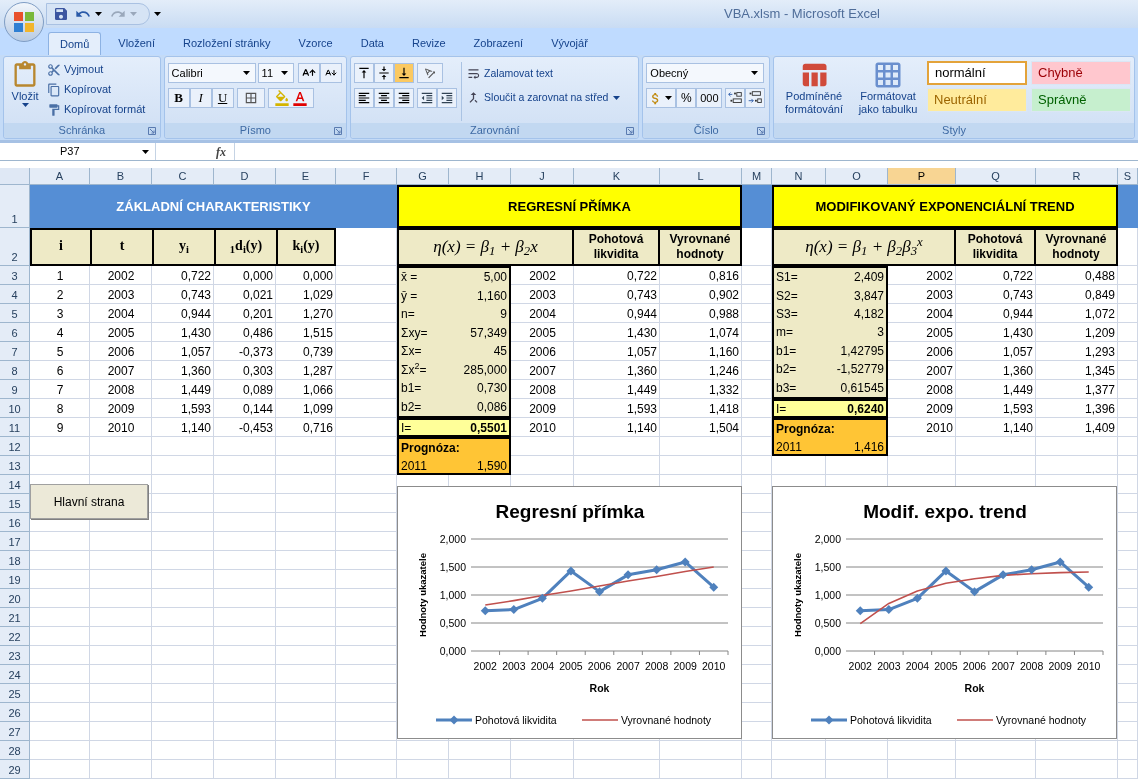 Image resolution: width=1138 pixels, height=783 pixels. I want to click on main-page-button: Hlavní strana, so click(89, 501).